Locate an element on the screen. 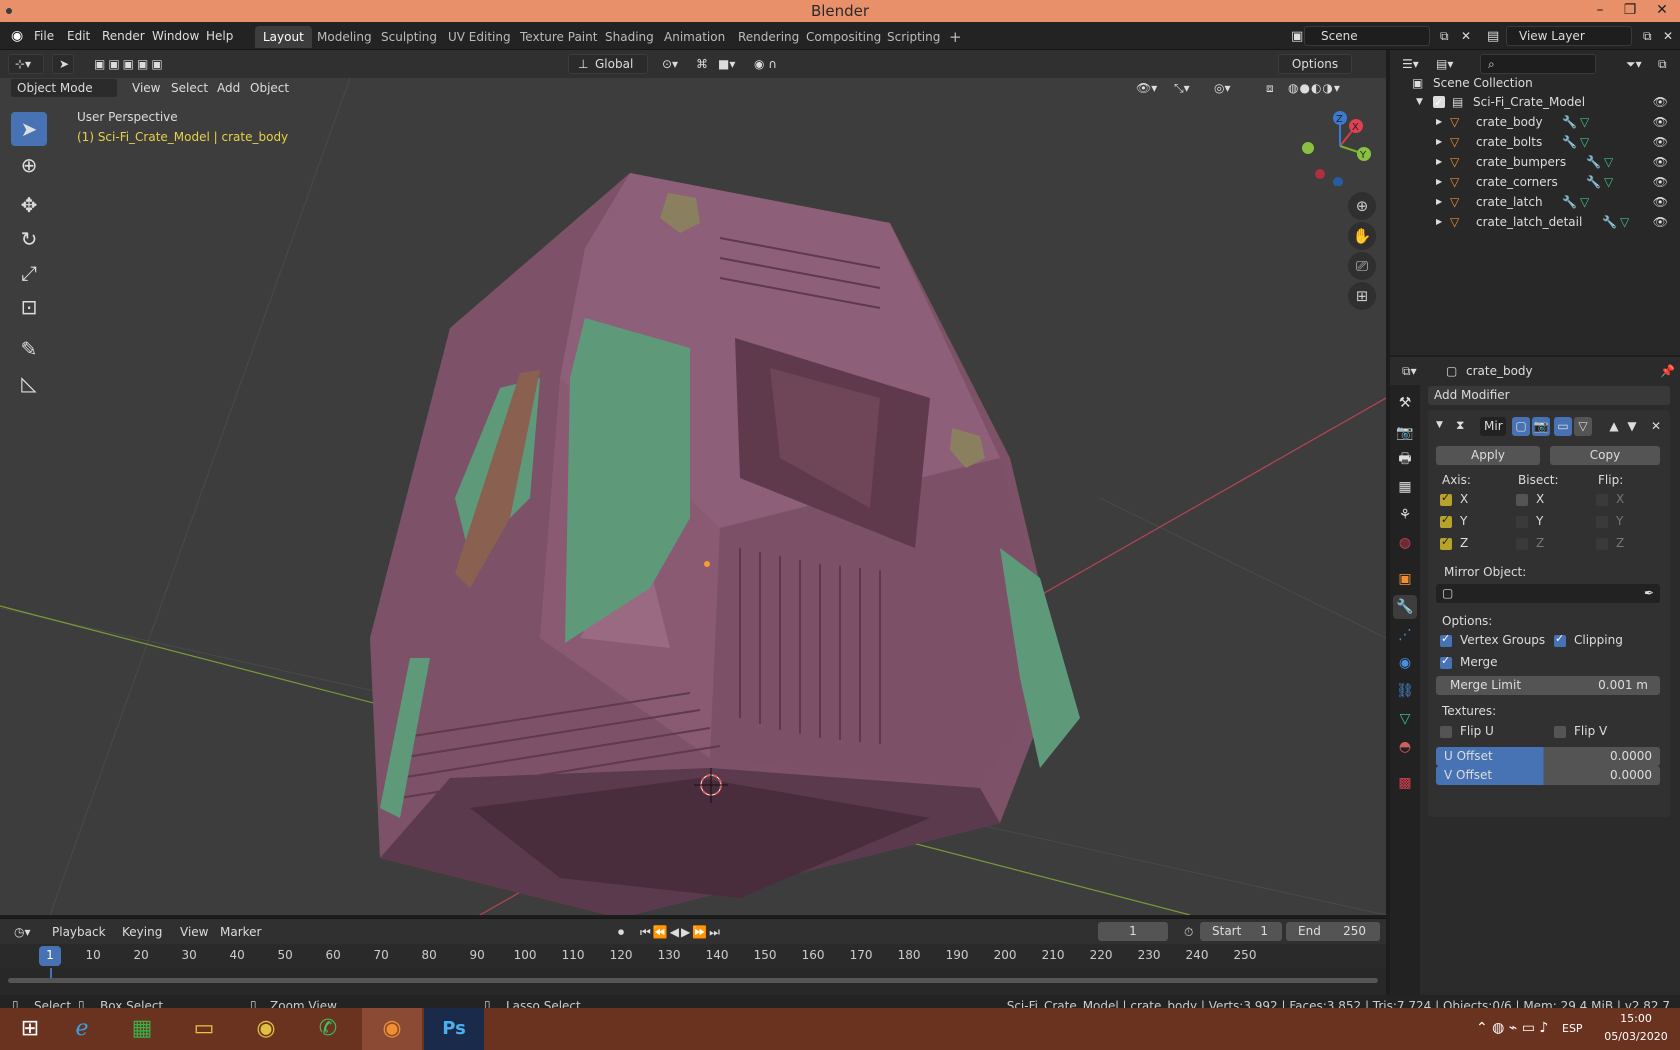 The height and width of the screenshot is (1050, 1680). object-tab-icon: ▣ is located at coordinates (1405, 579).